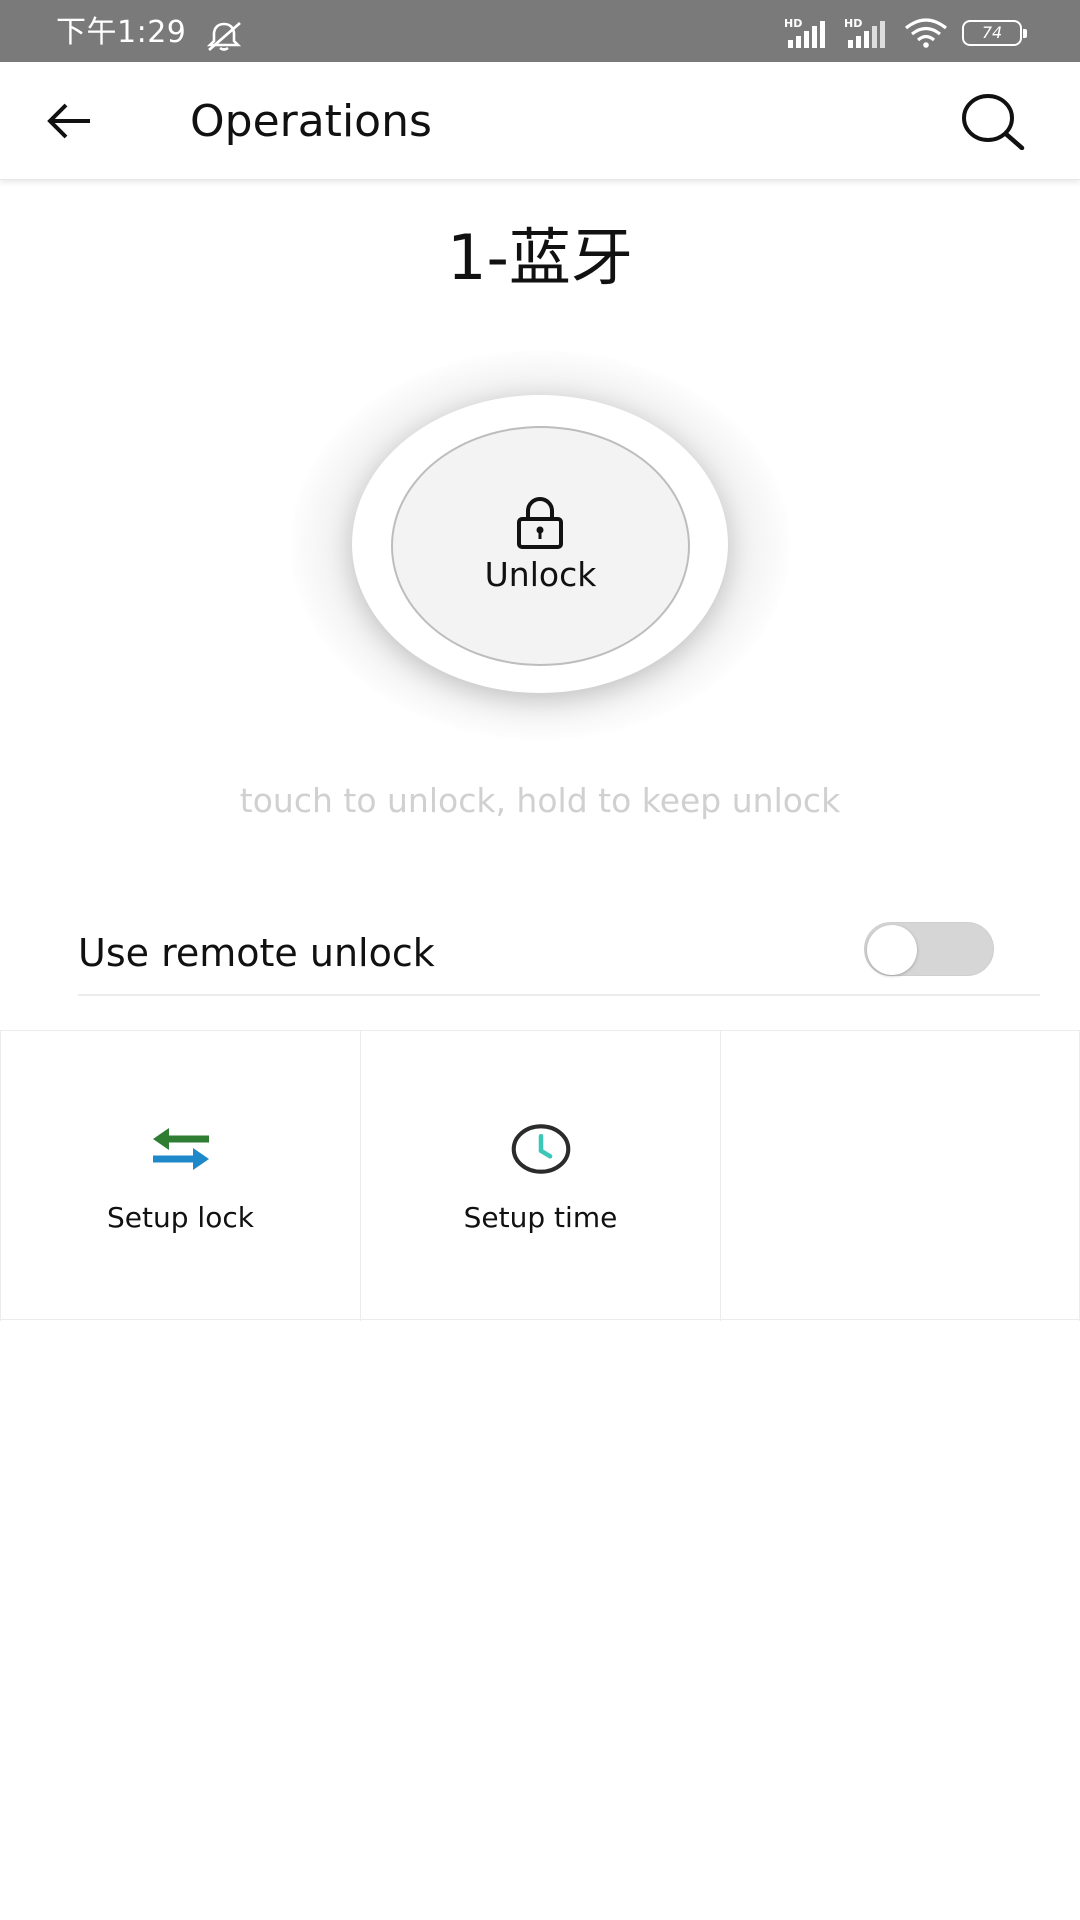  What do you see at coordinates (559, 953) in the screenshot?
I see `remote-unlock-row: Use remote unlock` at bounding box center [559, 953].